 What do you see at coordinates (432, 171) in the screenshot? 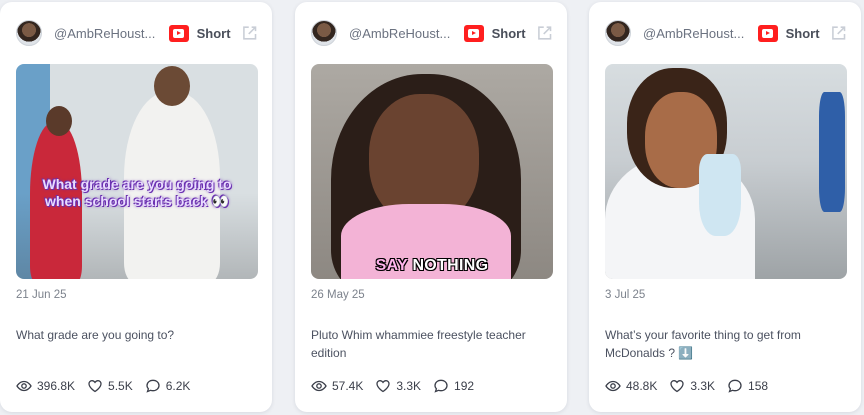
I see `video-thumbnail: SAY NOTHING` at bounding box center [432, 171].